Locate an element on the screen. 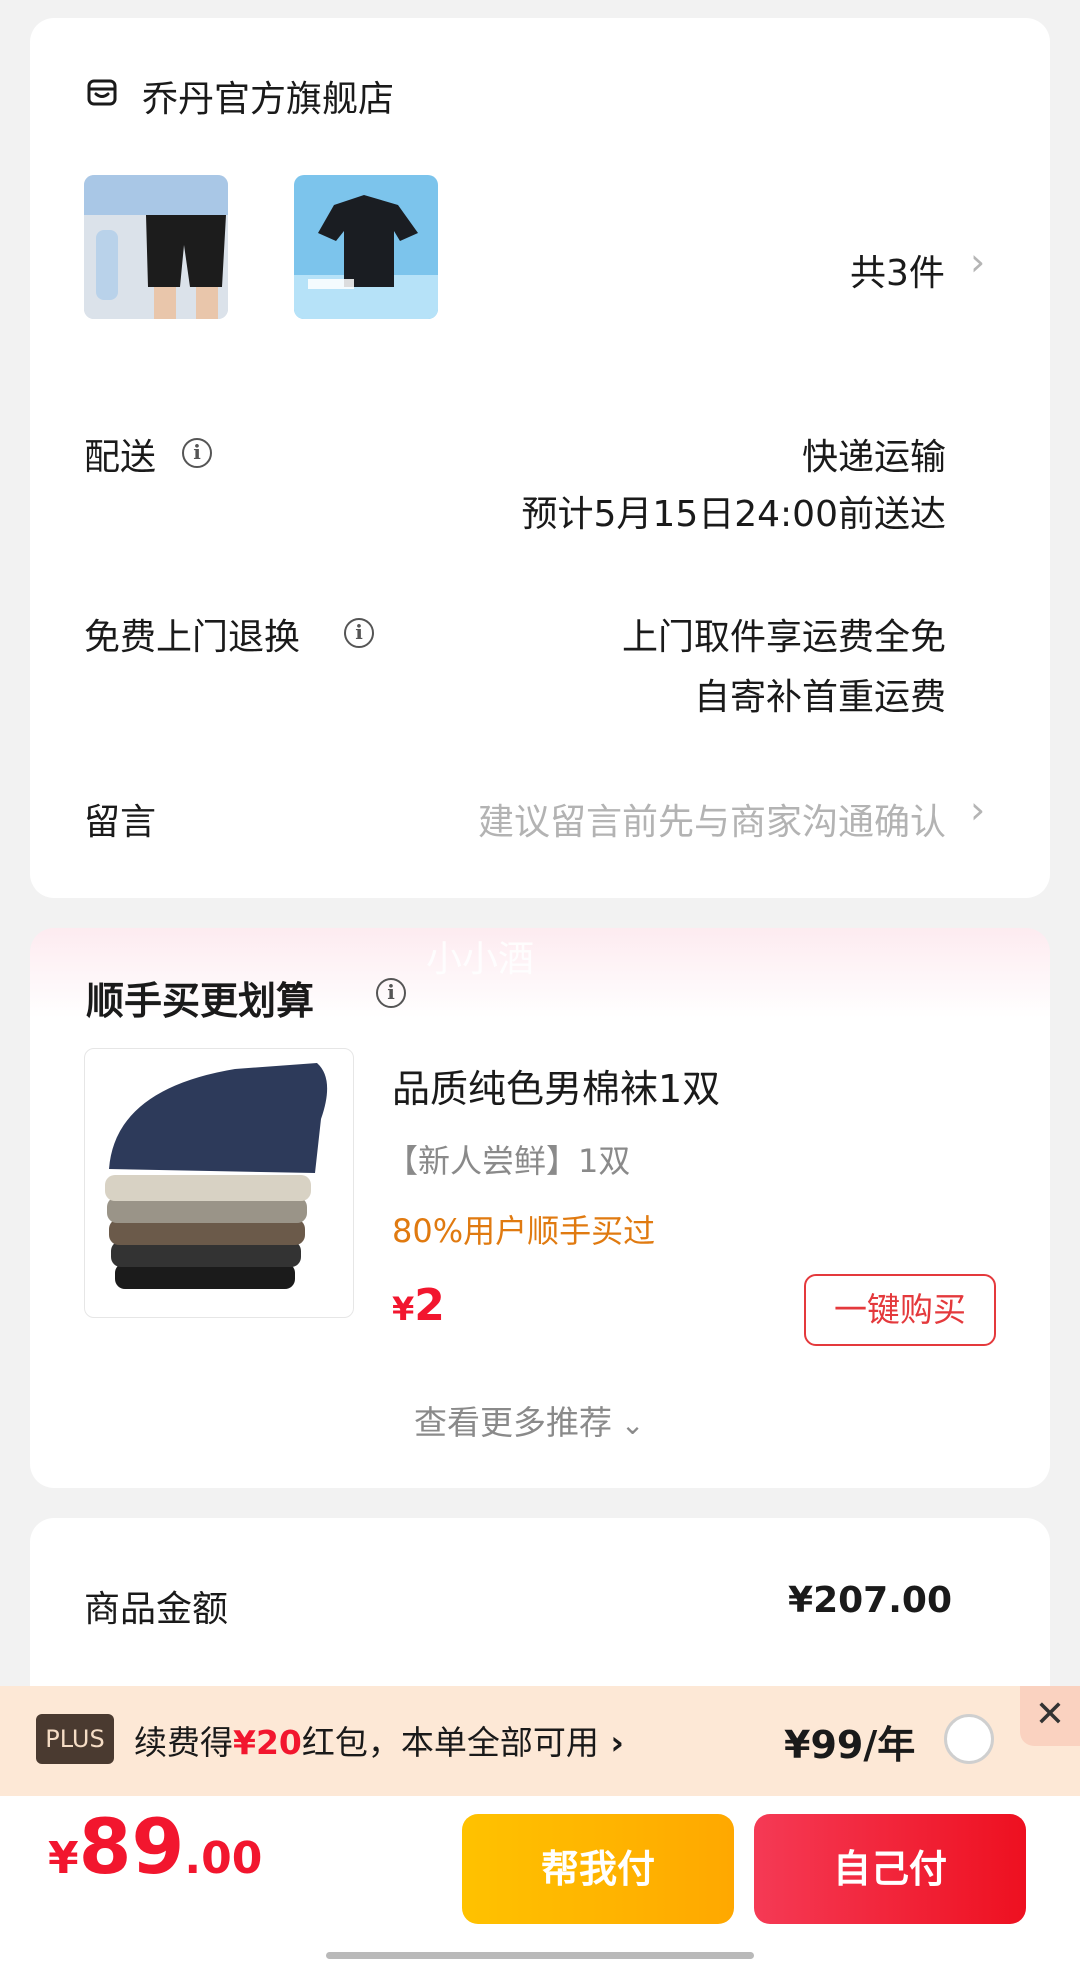 The width and height of the screenshot is (1080, 1963). watermark: 小小酒 is located at coordinates (480, 959).